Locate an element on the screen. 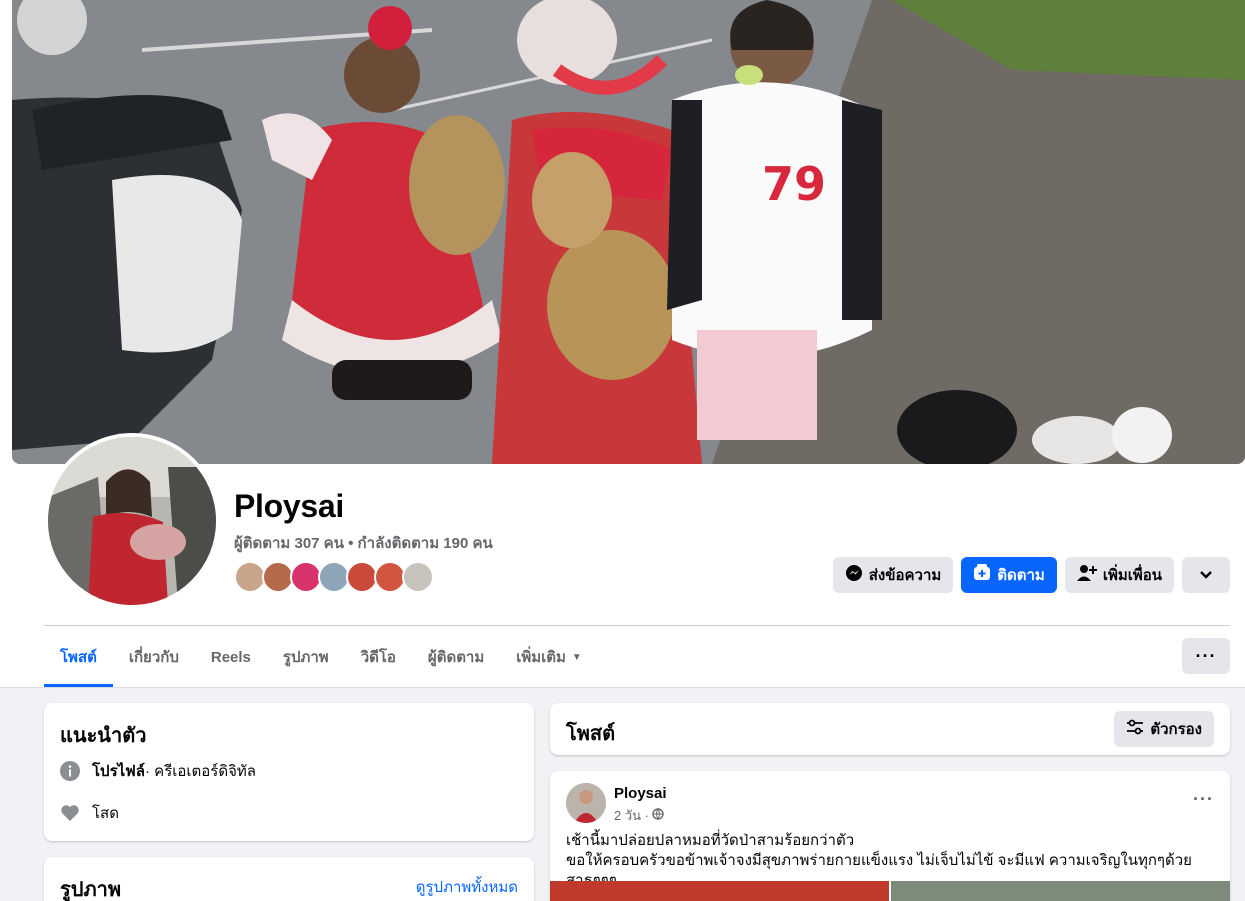 This screenshot has height=901, width=1245. tab-posts-label: โพสต์ is located at coordinates (78, 657).